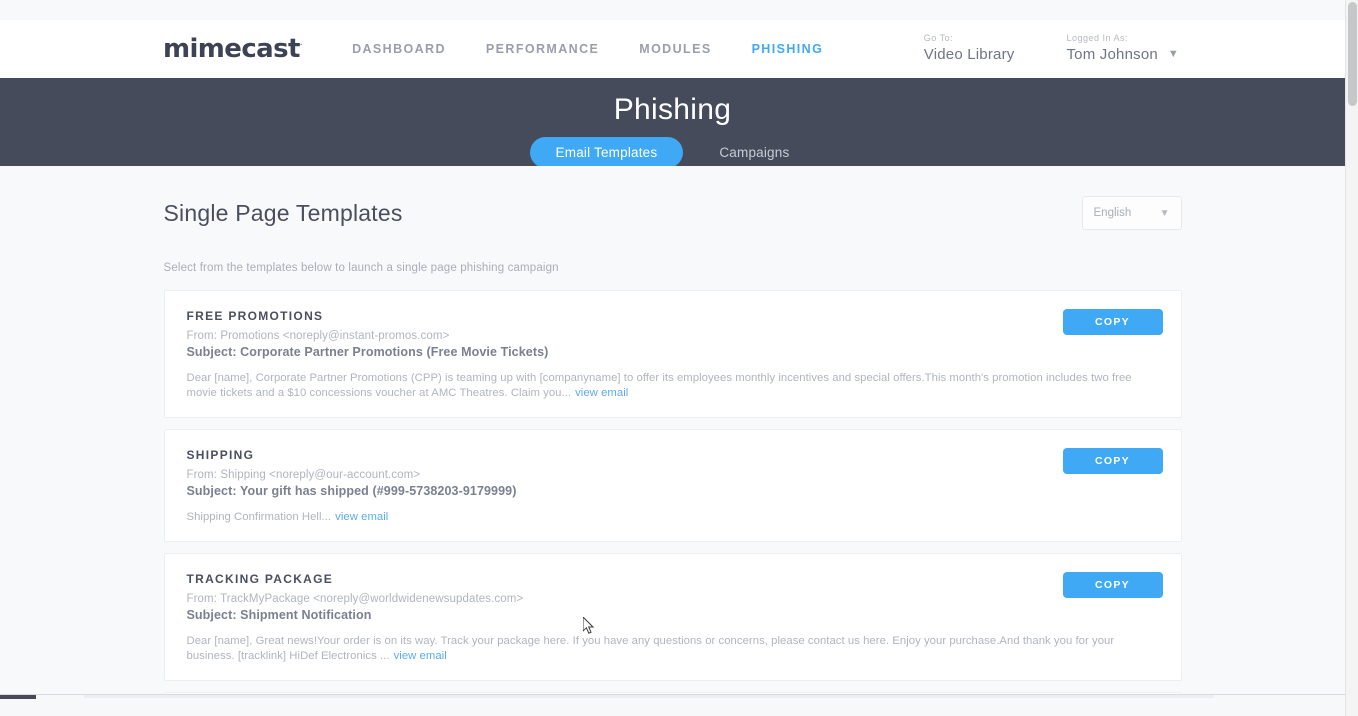  What do you see at coordinates (542, 49) in the screenshot?
I see `nav-item-performance: PERFORMANCE` at bounding box center [542, 49].